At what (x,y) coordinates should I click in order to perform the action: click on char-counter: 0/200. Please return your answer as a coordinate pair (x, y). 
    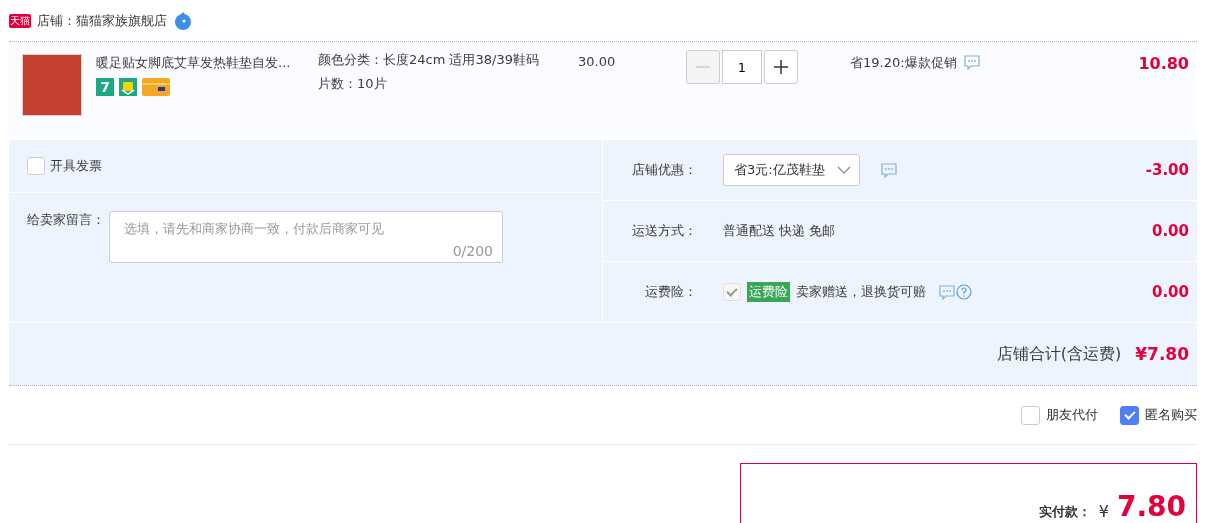
    Looking at the image, I should click on (472, 251).